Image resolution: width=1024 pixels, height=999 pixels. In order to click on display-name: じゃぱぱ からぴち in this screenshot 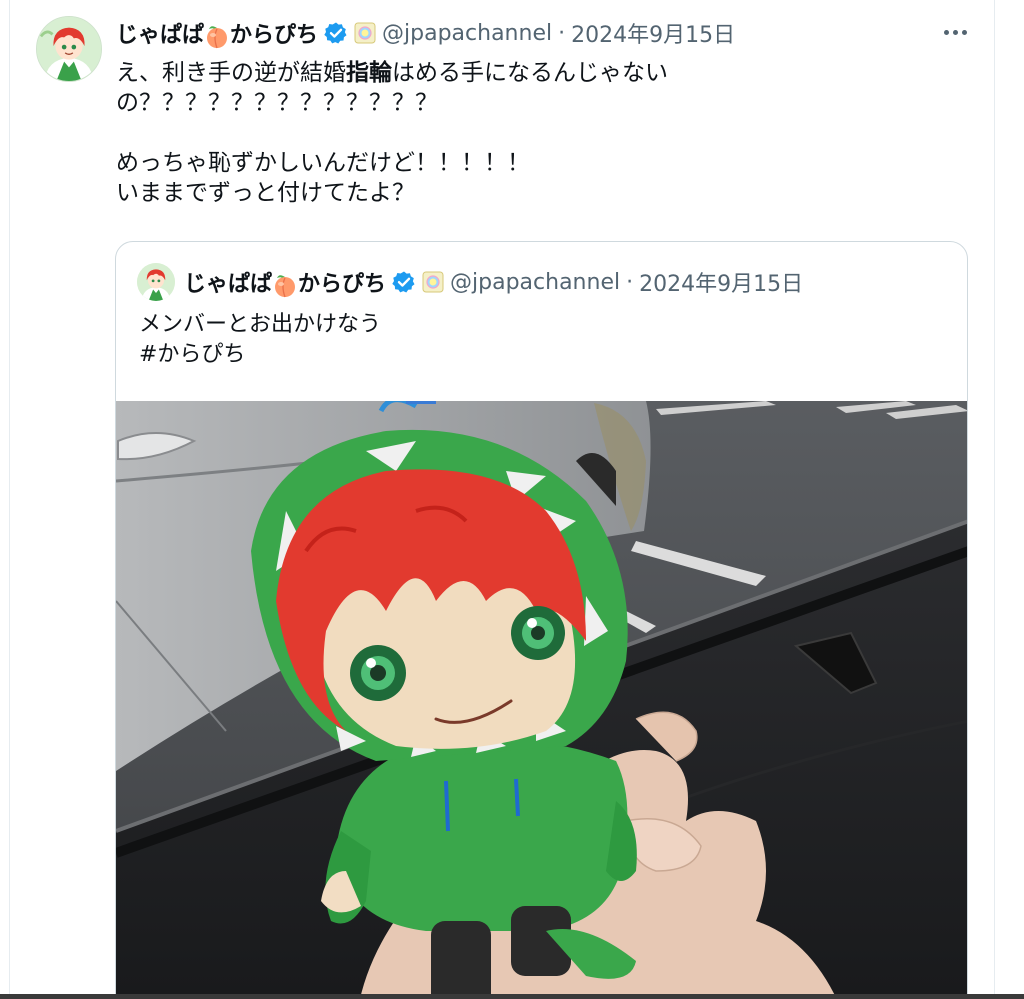, I will do `click(217, 33)`.